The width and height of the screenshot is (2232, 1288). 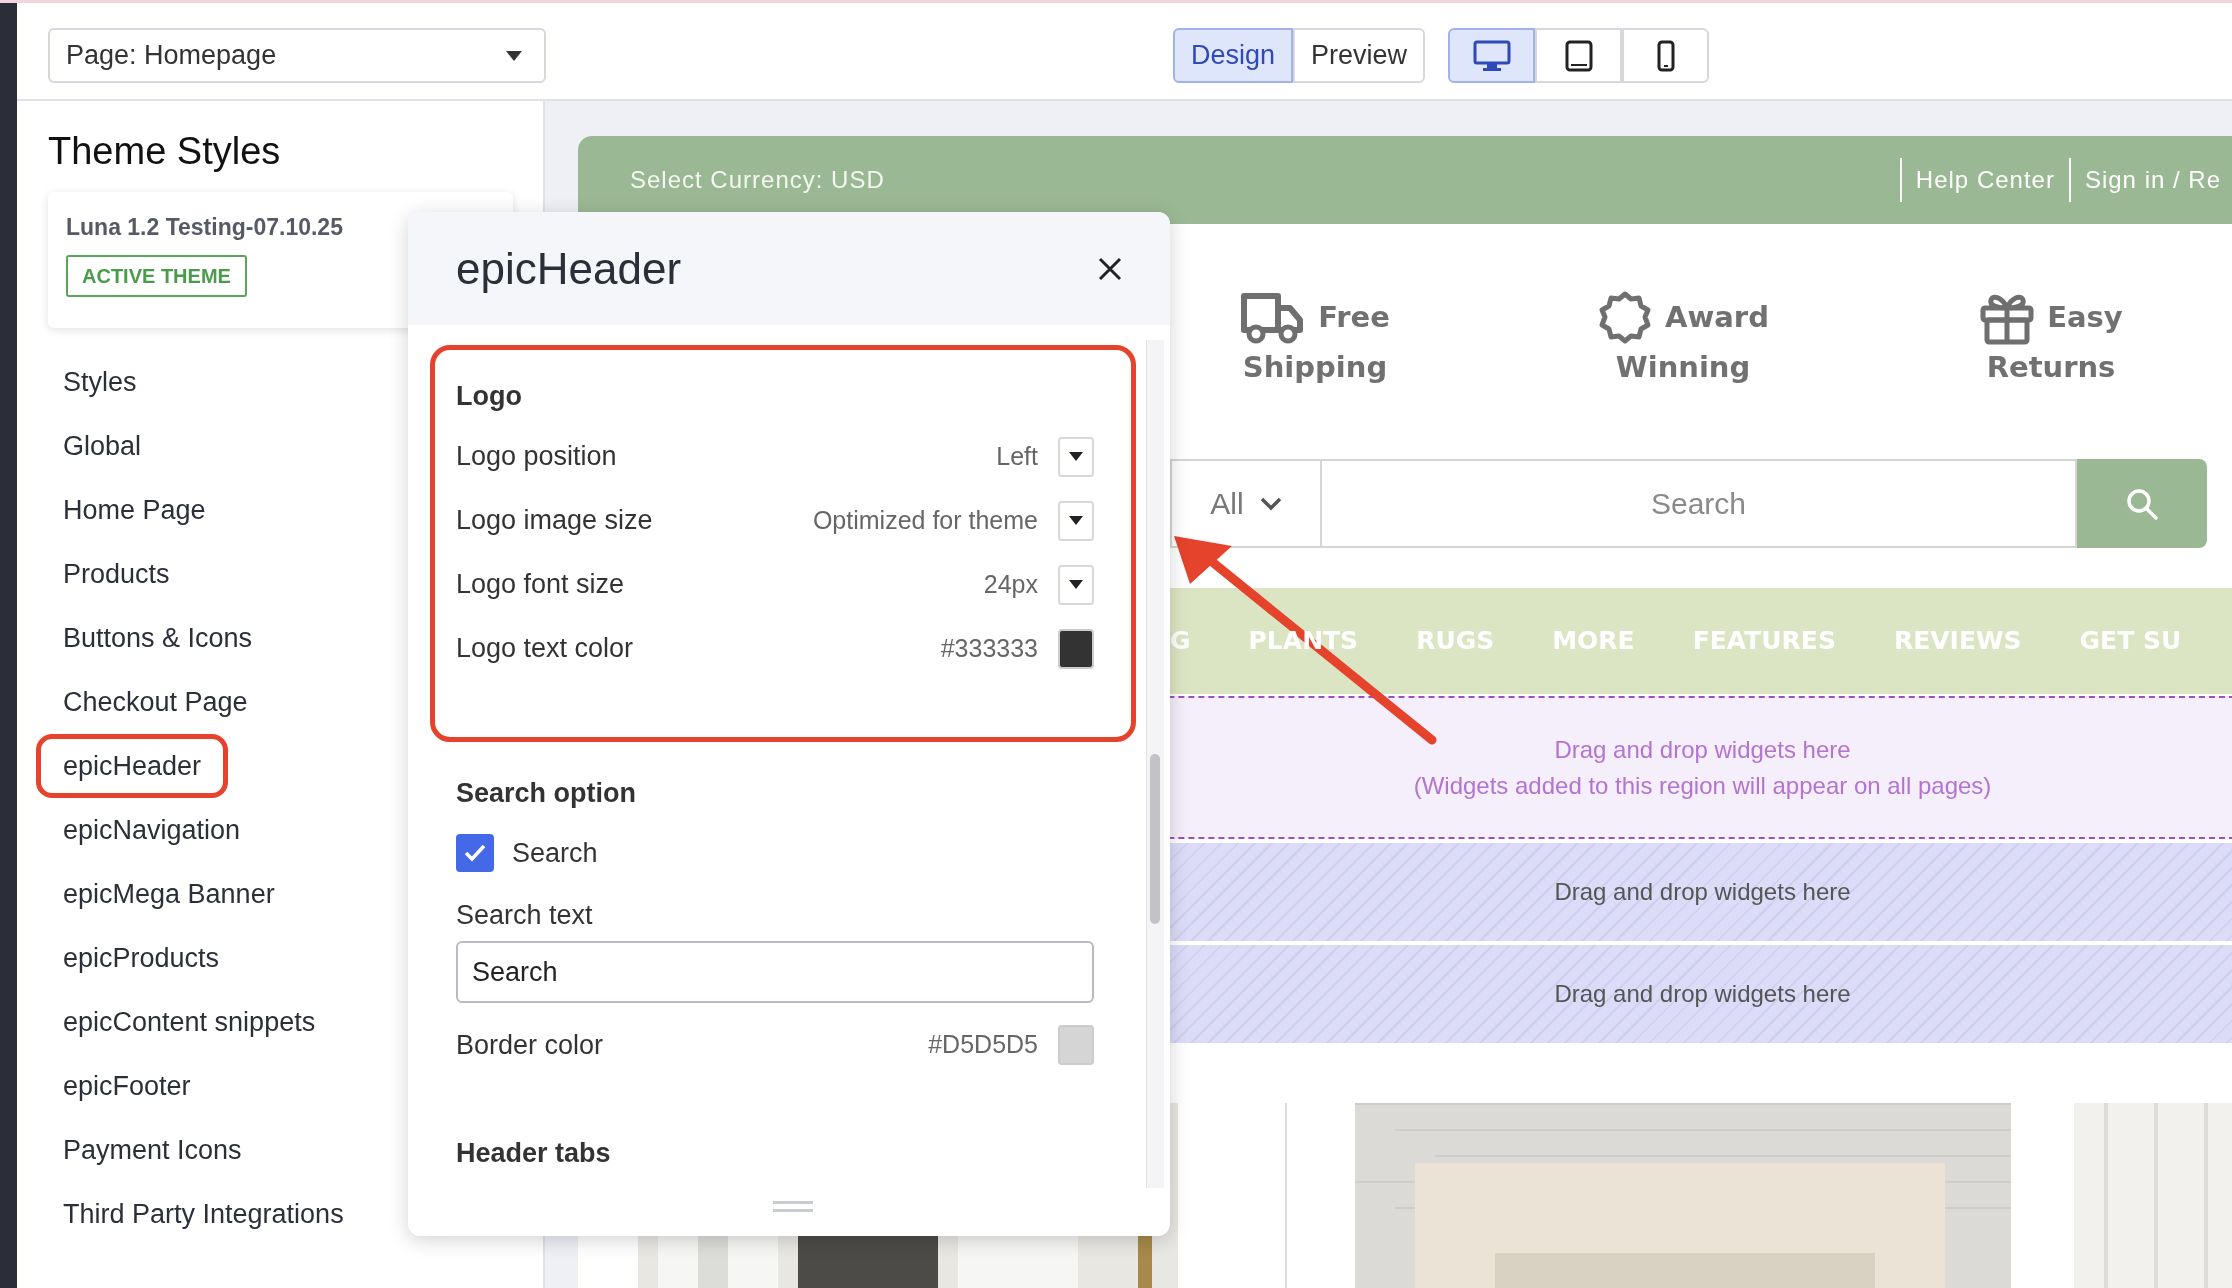 What do you see at coordinates (530, 1045) in the screenshot?
I see `setting-label: Border color` at bounding box center [530, 1045].